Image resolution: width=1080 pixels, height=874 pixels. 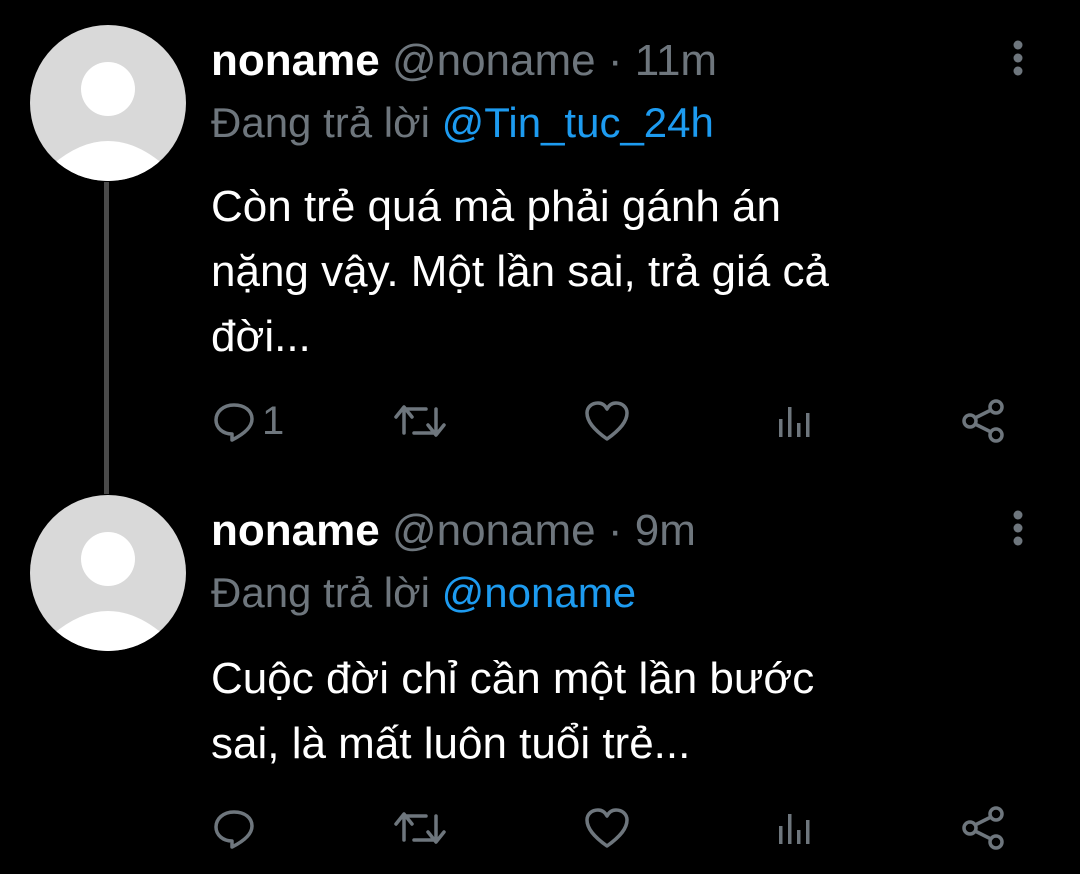 I want to click on action-bar, so click(x=615, y=828).